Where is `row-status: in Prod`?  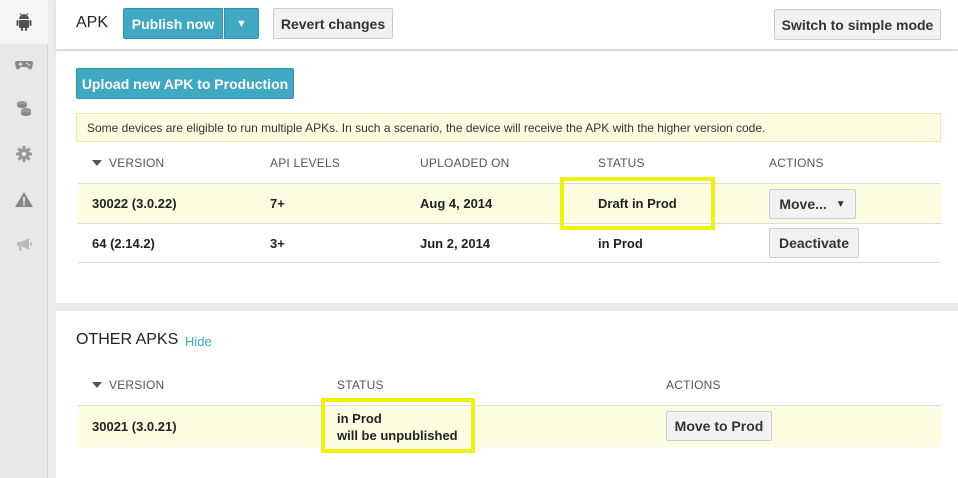
row-status: in Prod is located at coordinates (620, 243).